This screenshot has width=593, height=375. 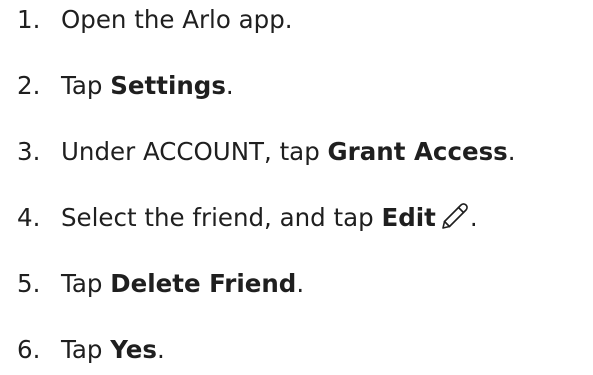 What do you see at coordinates (417, 151) in the screenshot?
I see `grant-access-label: Grant Access` at bounding box center [417, 151].